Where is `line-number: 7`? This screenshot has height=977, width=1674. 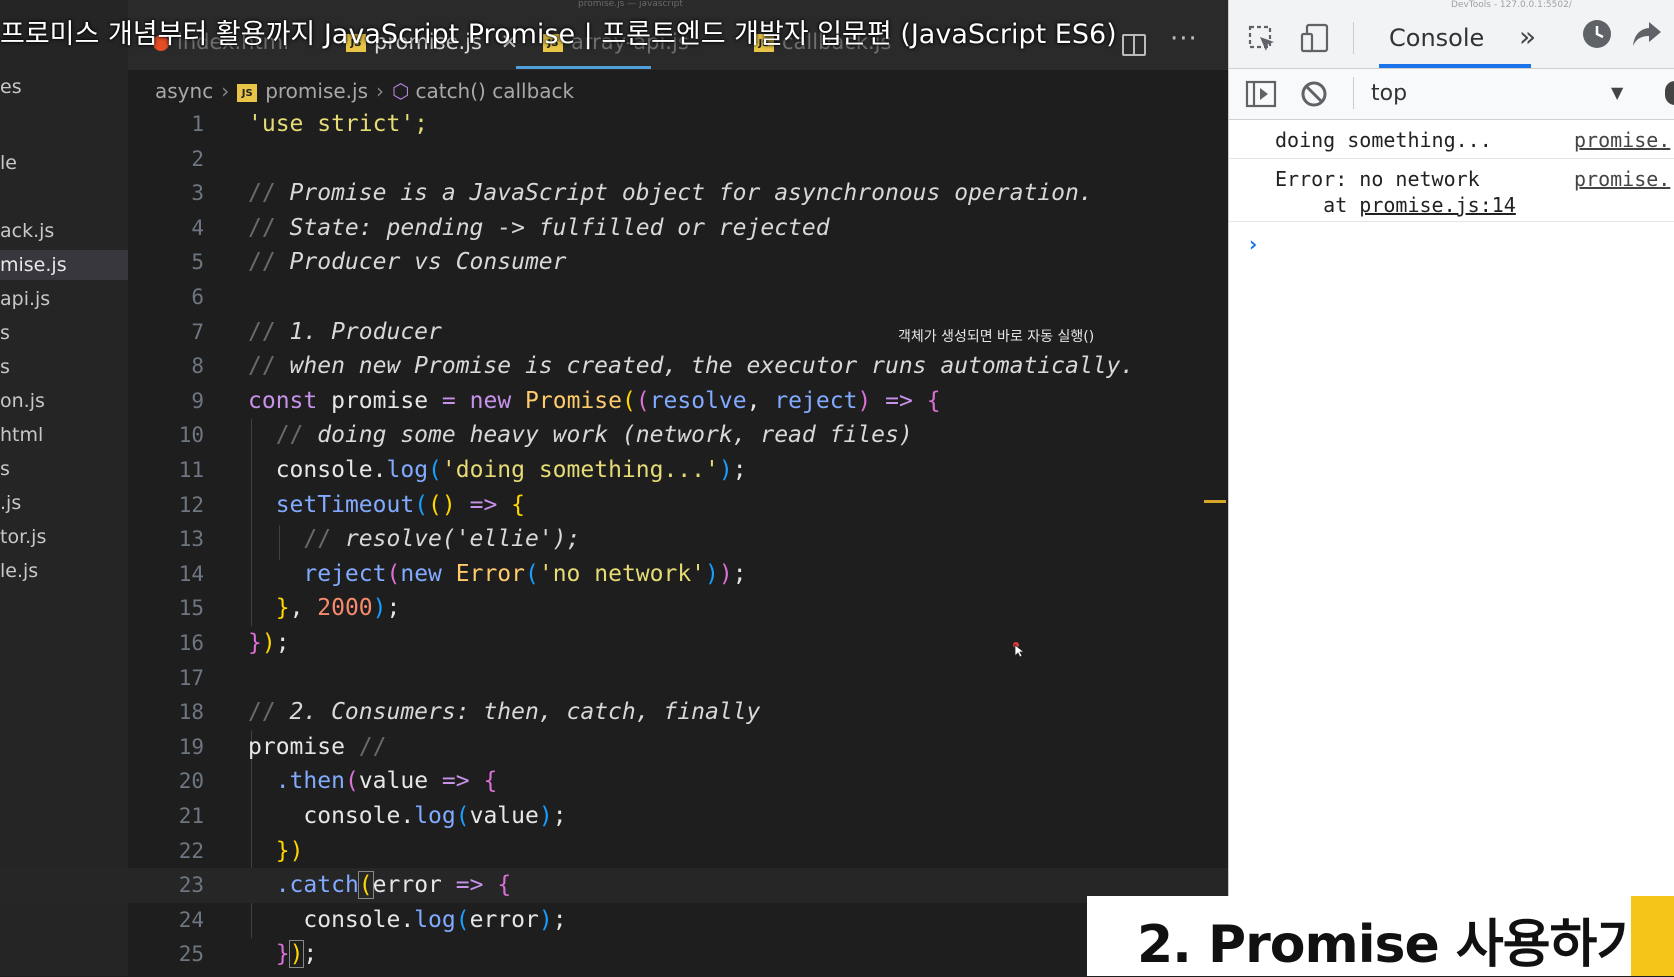 line-number: 7 is located at coordinates (197, 331).